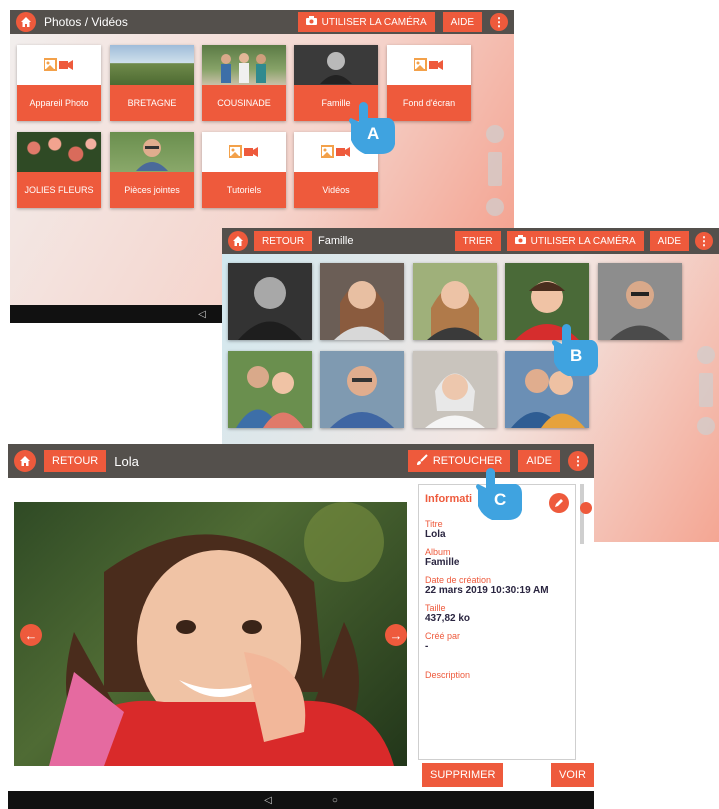  What do you see at coordinates (126, 461) in the screenshot?
I see `page-title: Lola` at bounding box center [126, 461].